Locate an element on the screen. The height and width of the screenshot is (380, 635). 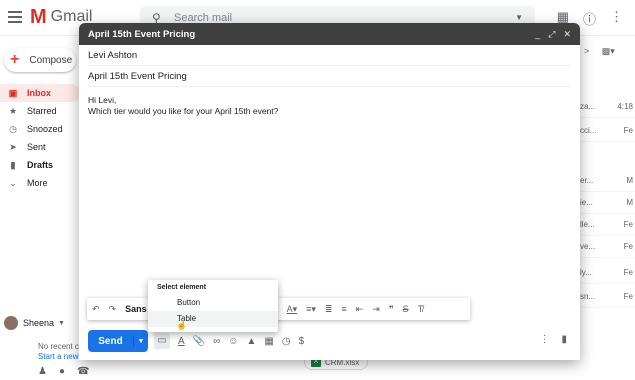
no-recent-text: No recent c is located at coordinates (58, 346).